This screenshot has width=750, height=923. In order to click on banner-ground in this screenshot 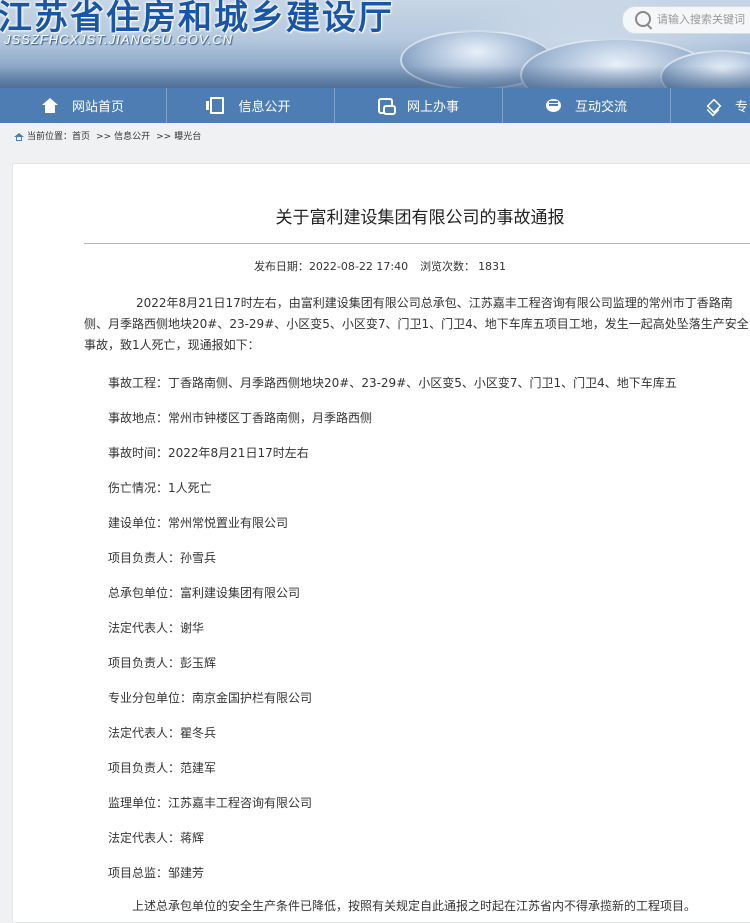, I will do `click(375, 77)`.